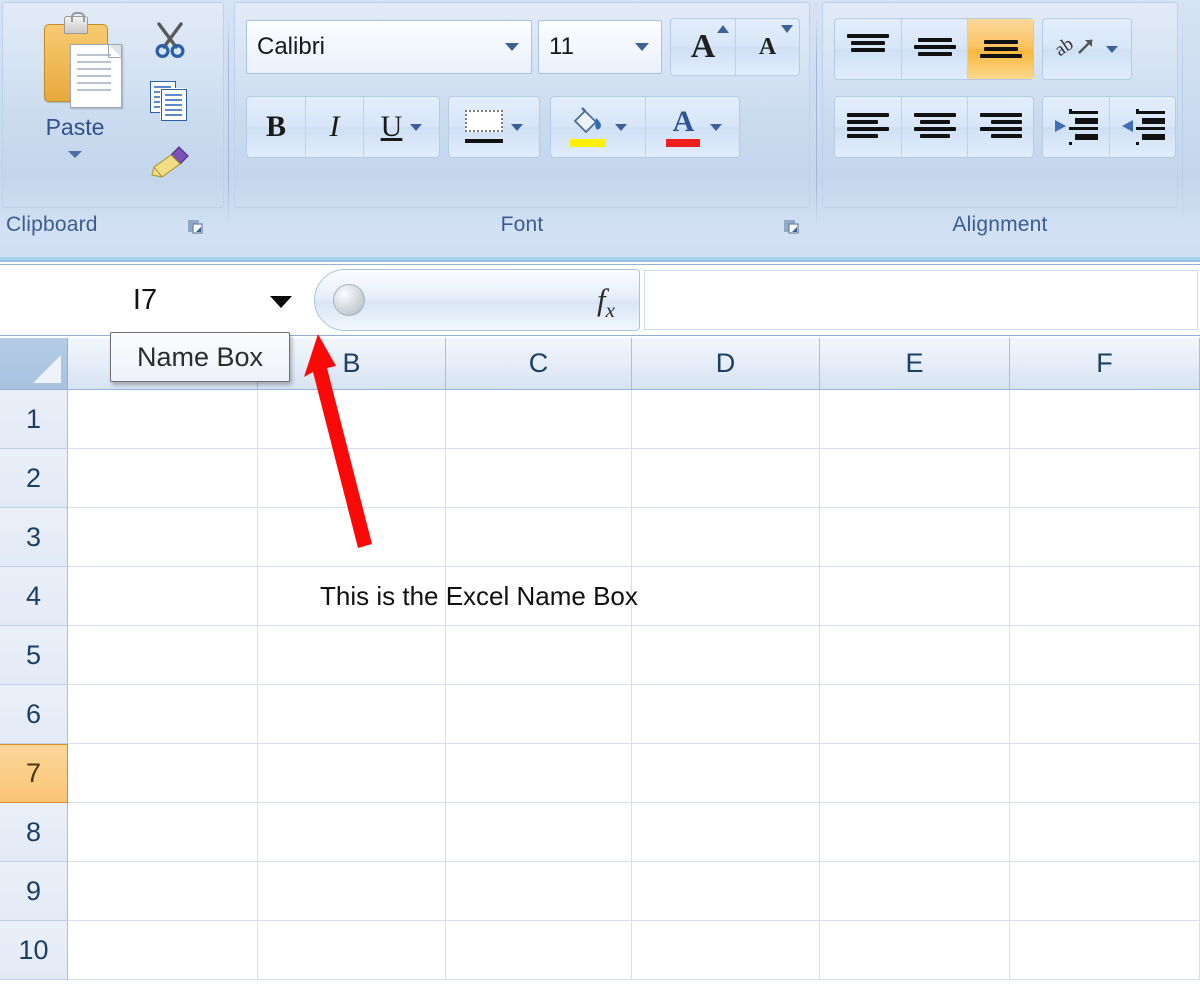 This screenshot has height=996, width=1200. I want to click on clipboard-dialog-launcher, so click(195, 227).